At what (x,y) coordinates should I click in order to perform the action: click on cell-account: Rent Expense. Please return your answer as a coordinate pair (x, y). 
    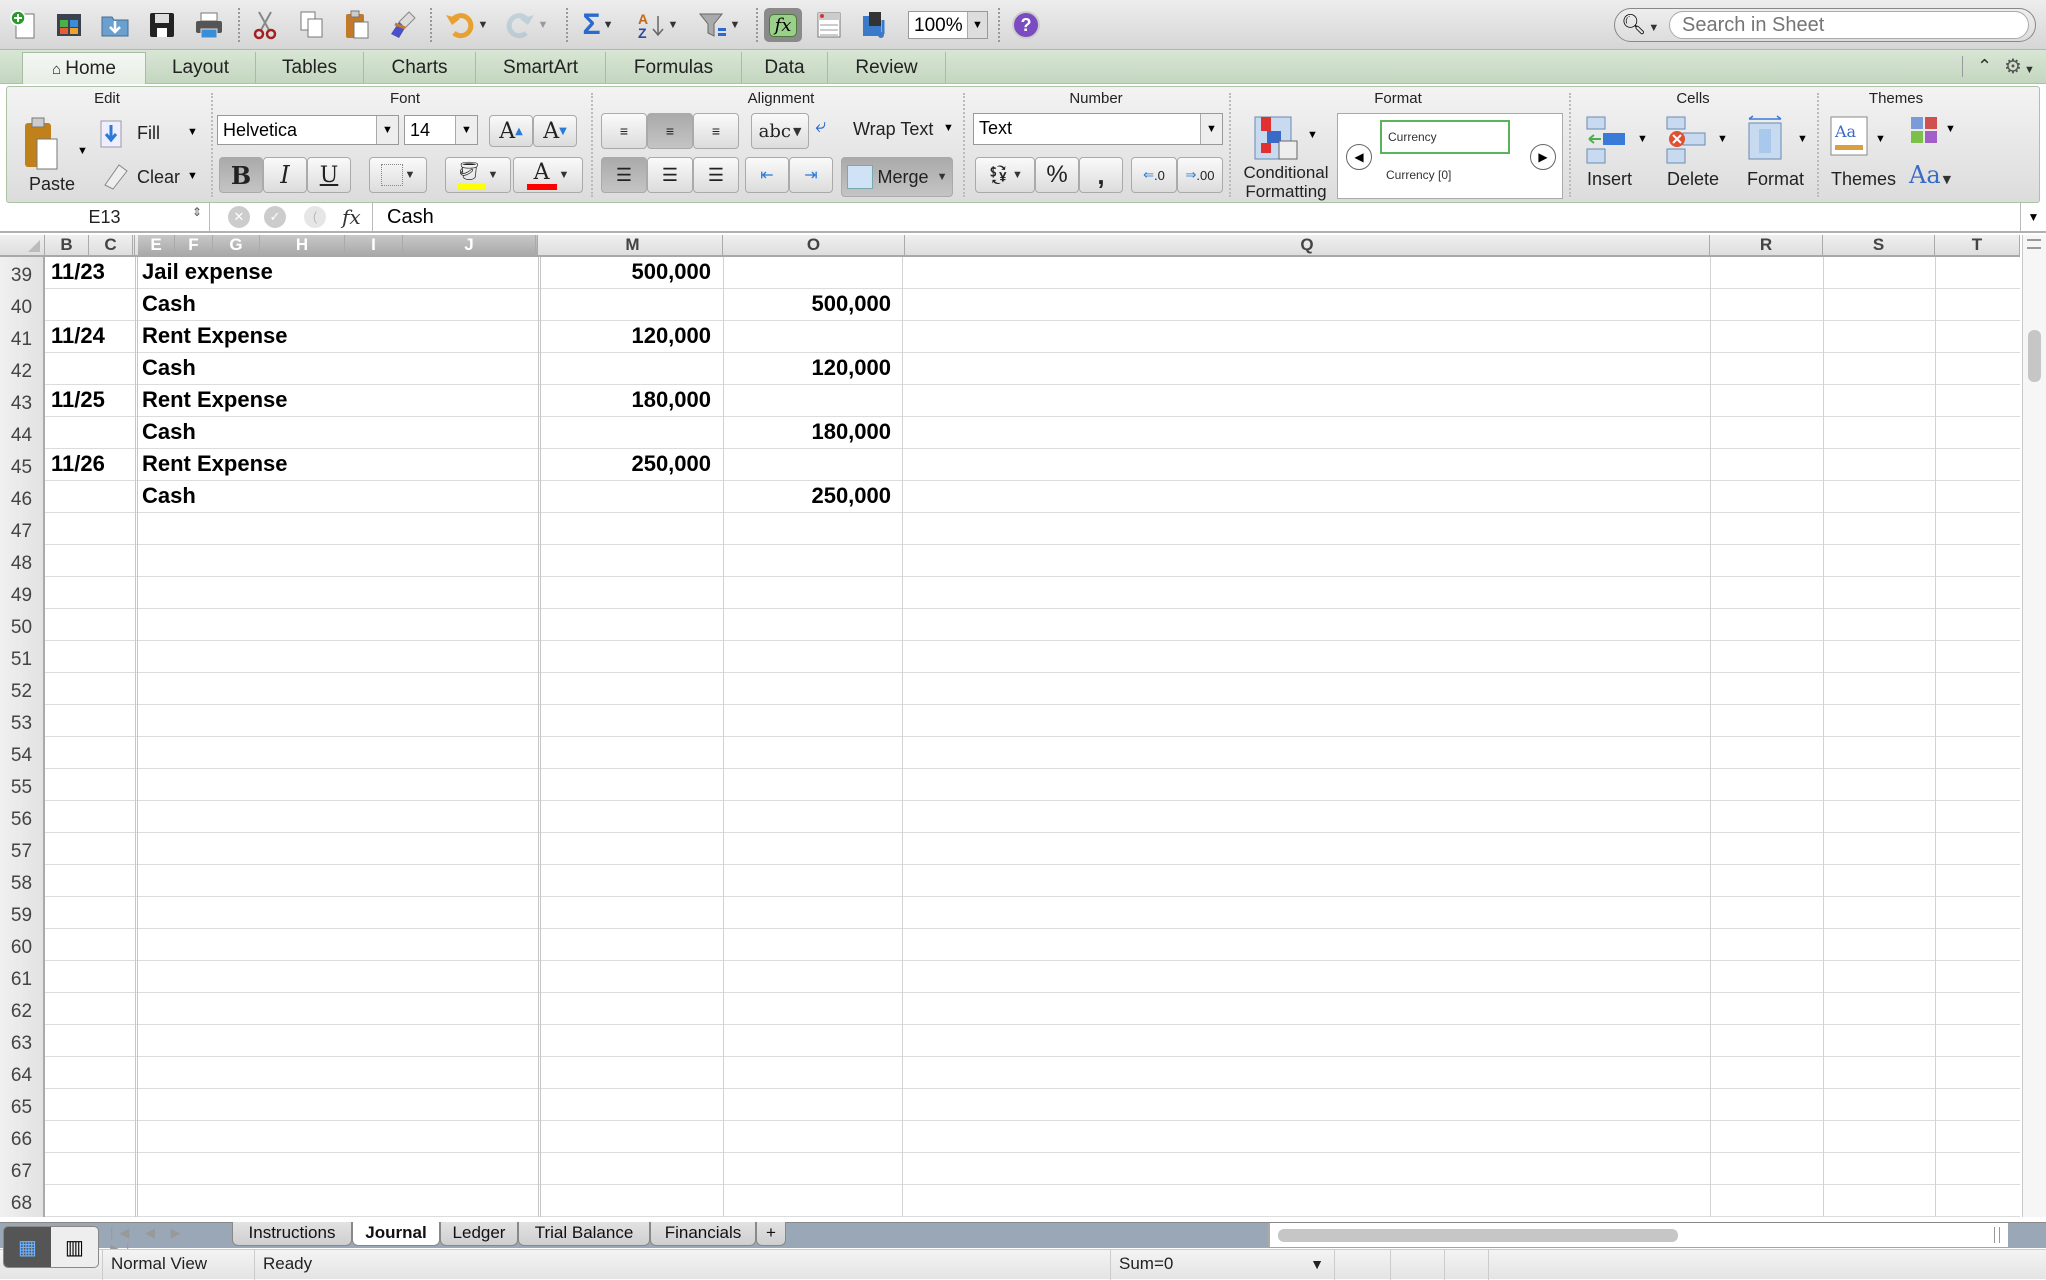
    Looking at the image, I should click on (340, 337).